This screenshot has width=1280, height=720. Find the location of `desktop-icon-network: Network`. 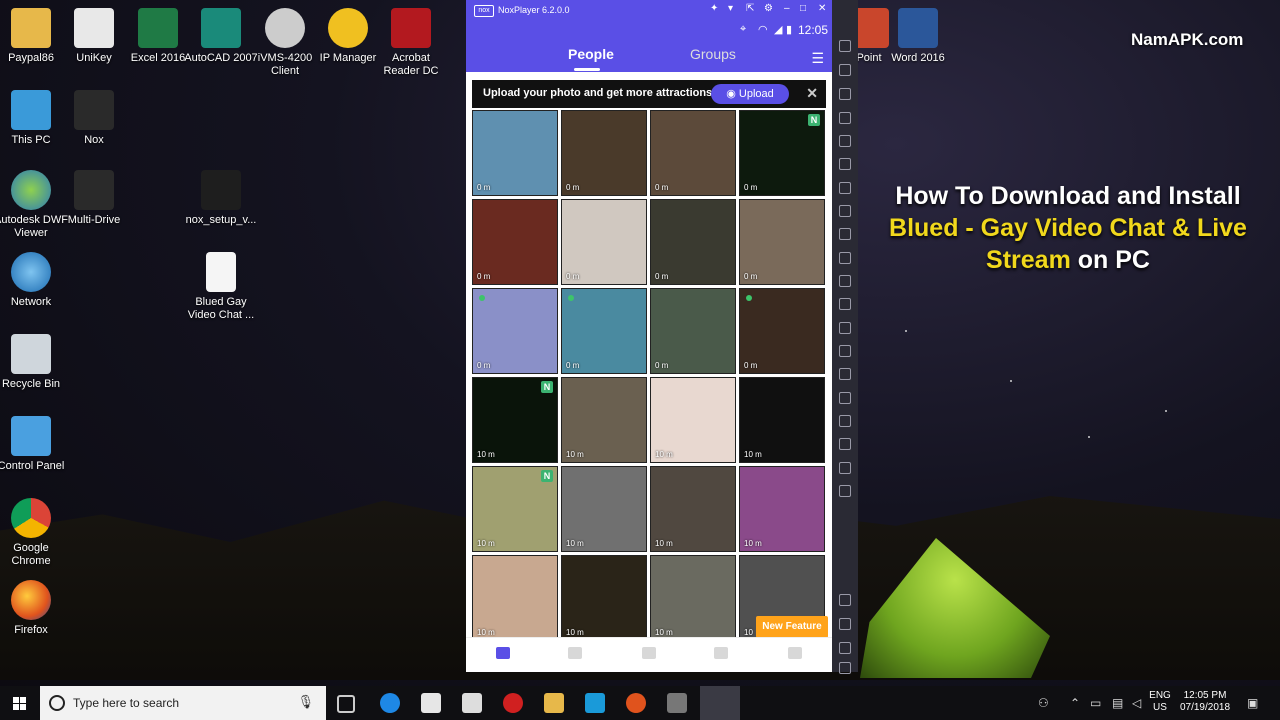

desktop-icon-network: Network is located at coordinates (34, 280).